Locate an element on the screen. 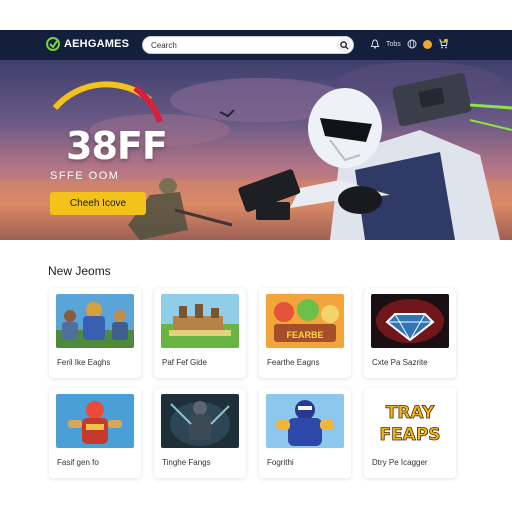 This screenshot has width=512, height=512. hero-headline: 38FF is located at coordinates (117, 146).